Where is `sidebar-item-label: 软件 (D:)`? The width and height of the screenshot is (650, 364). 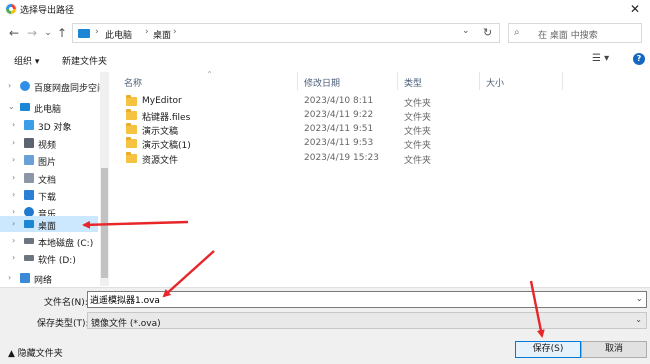 sidebar-item-label: 软件 (D:) is located at coordinates (57, 261).